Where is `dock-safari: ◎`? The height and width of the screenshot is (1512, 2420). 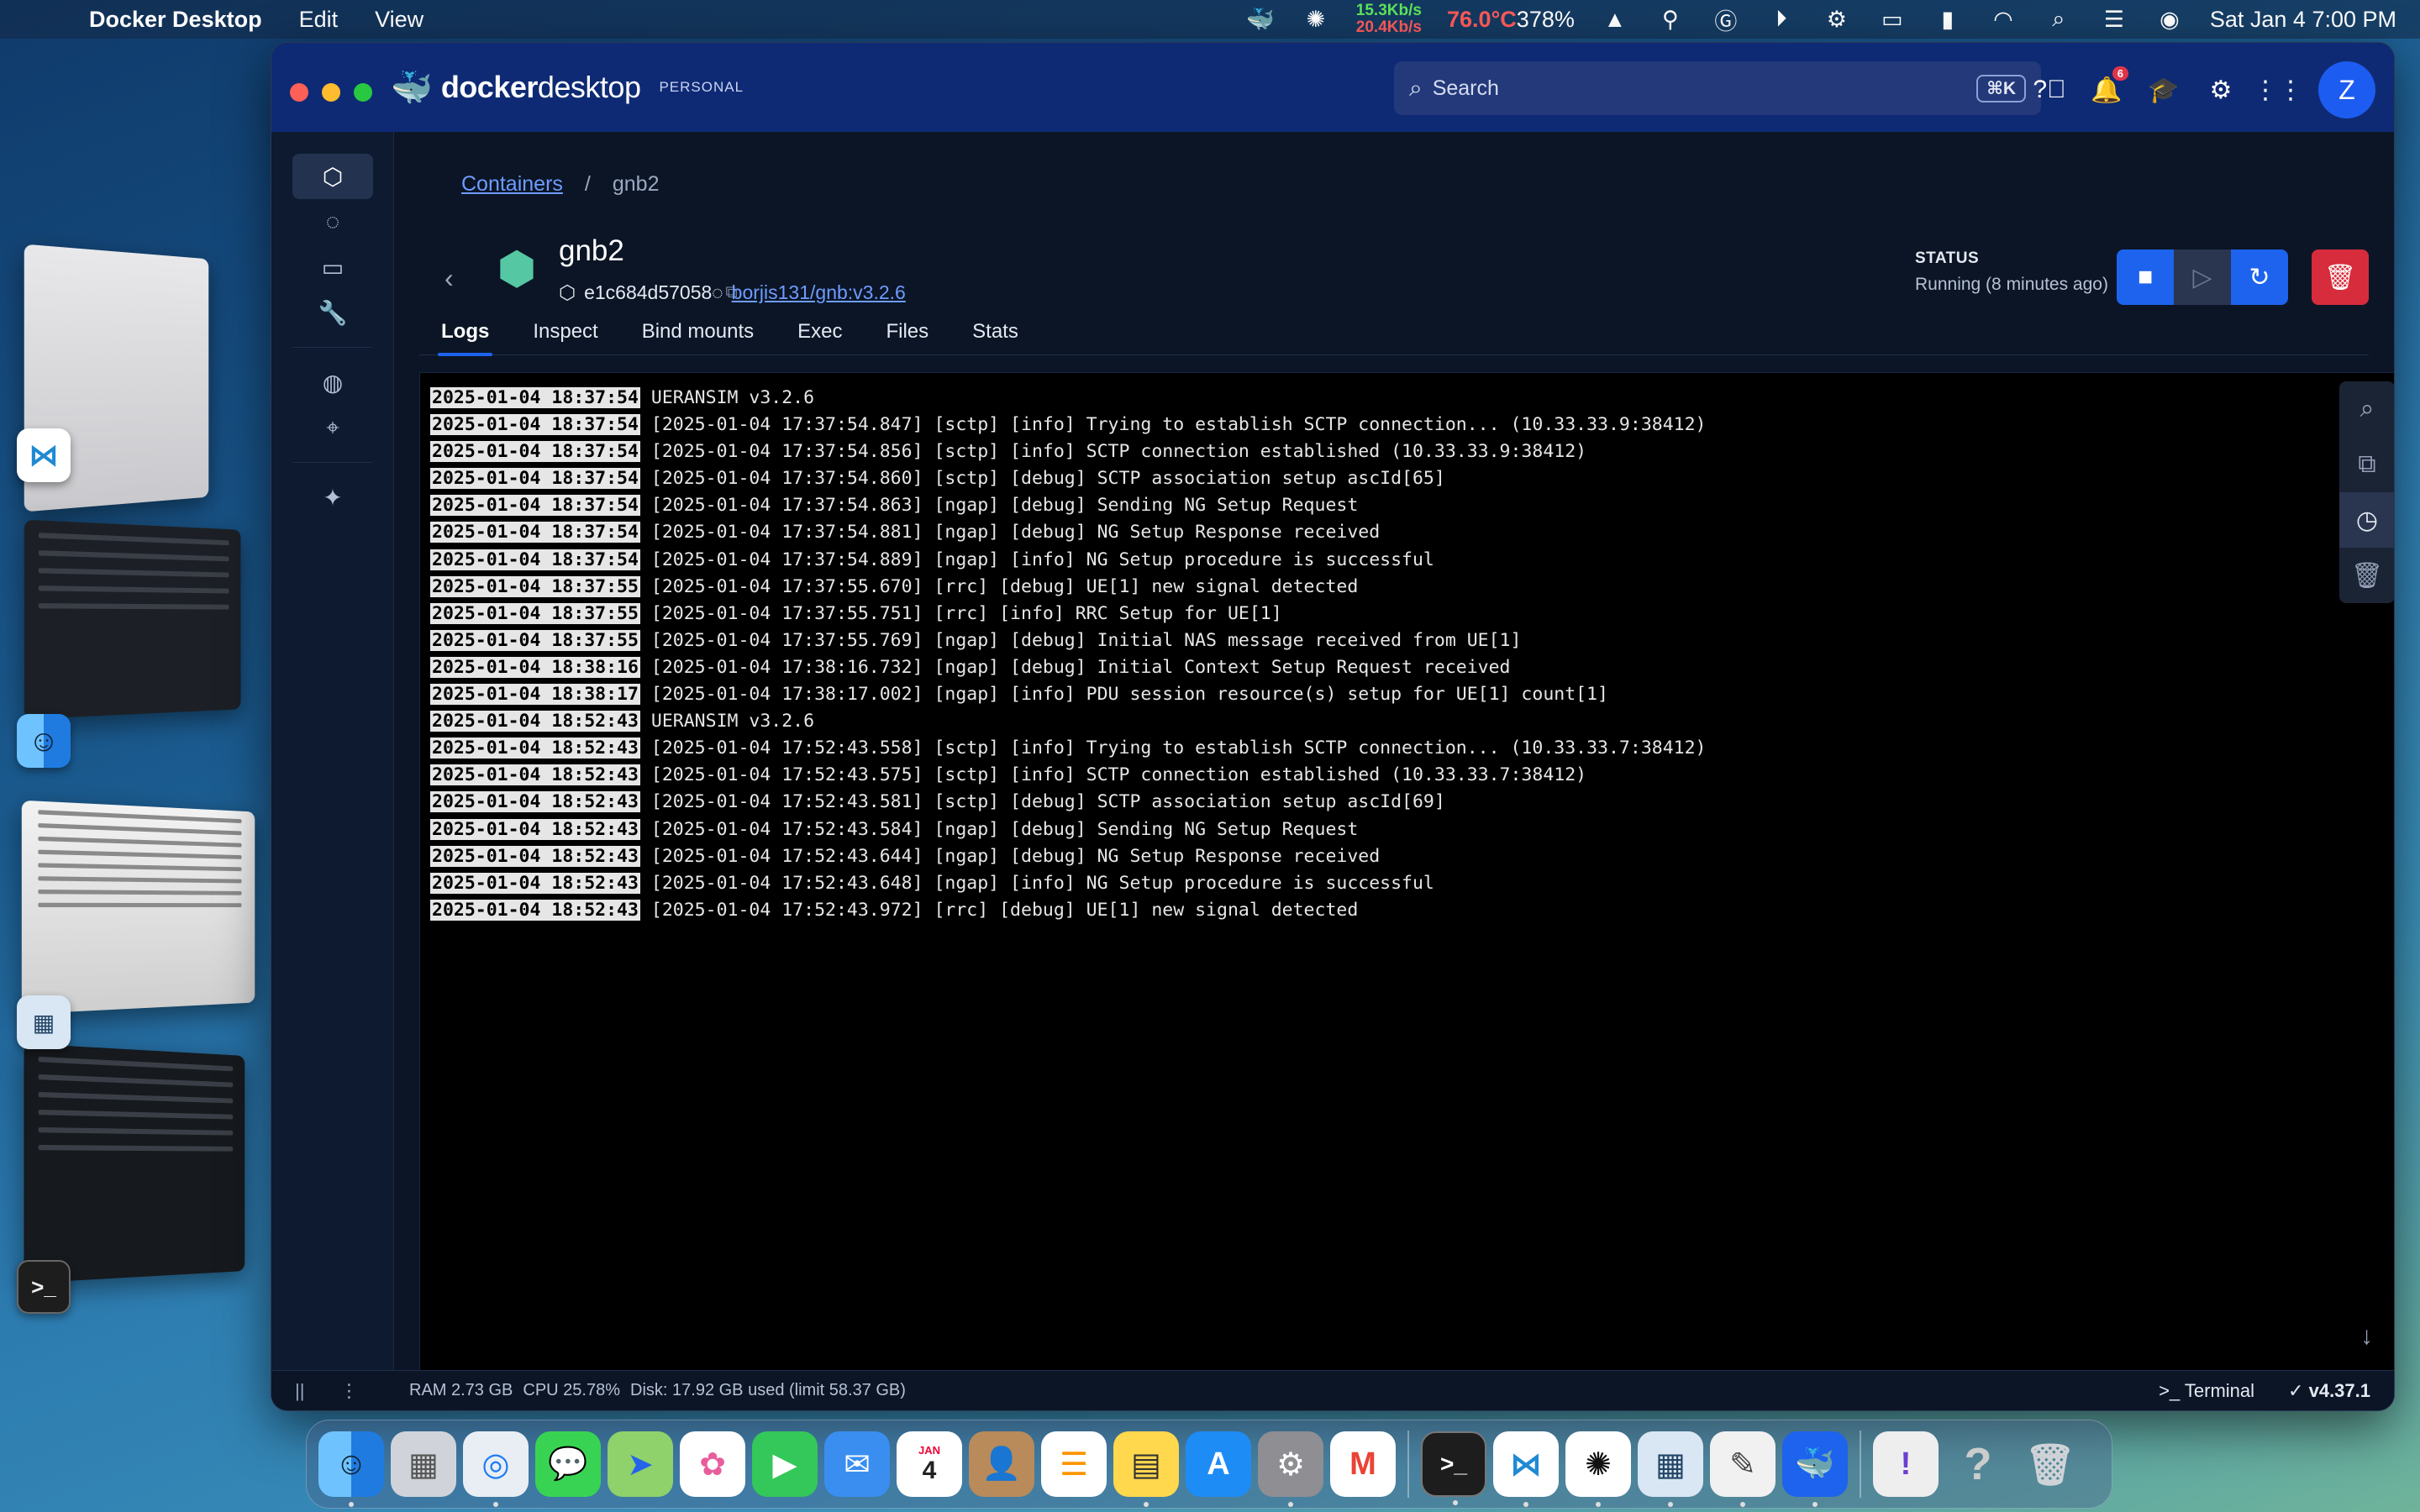 dock-safari: ◎ is located at coordinates (496, 1469).